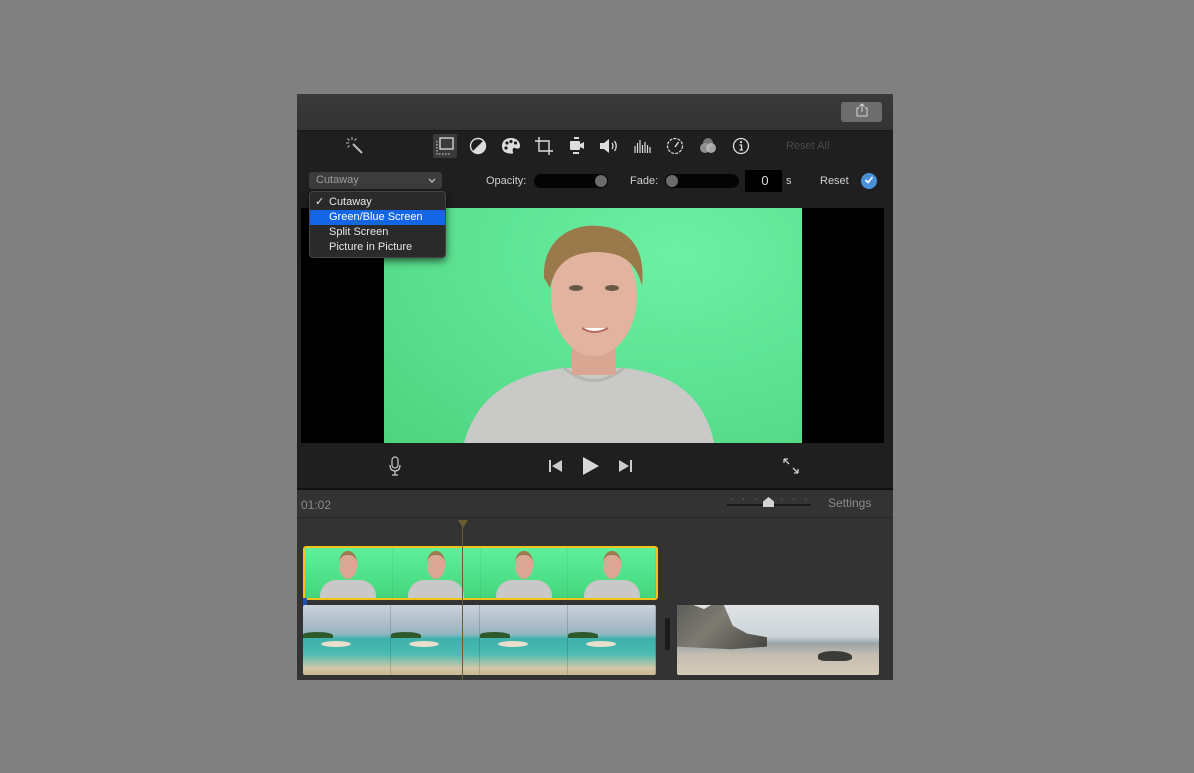  Describe the element at coordinates (544, 146) in the screenshot. I see `crop-icon` at that location.